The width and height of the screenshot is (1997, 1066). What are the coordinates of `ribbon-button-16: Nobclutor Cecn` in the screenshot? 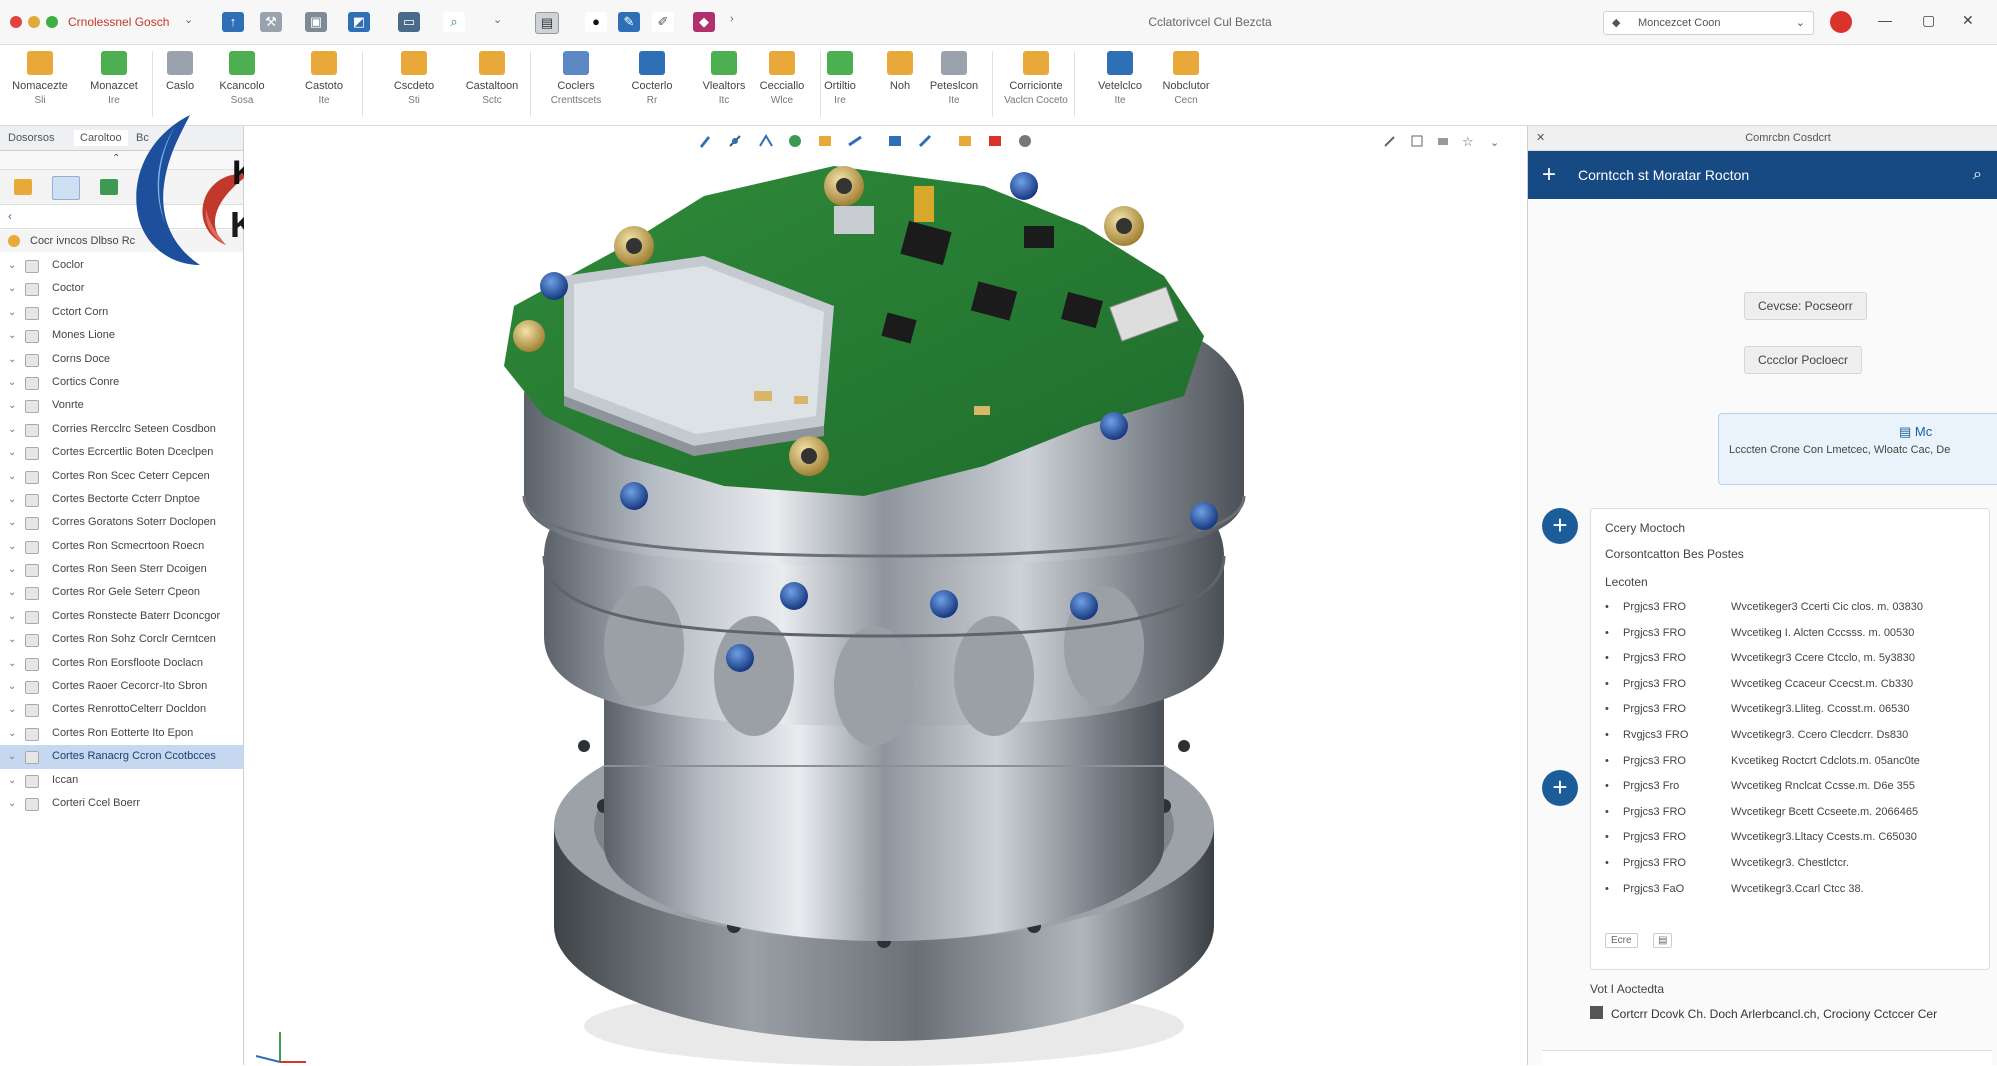 It's located at (1186, 85).